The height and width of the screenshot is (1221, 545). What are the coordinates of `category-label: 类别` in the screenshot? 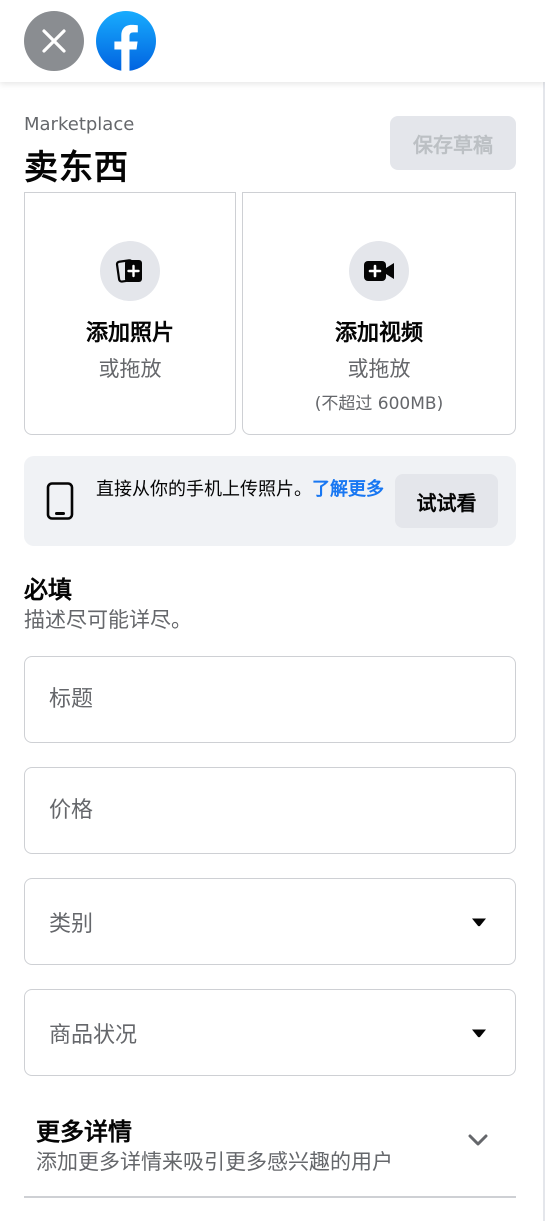 It's located at (71, 924).